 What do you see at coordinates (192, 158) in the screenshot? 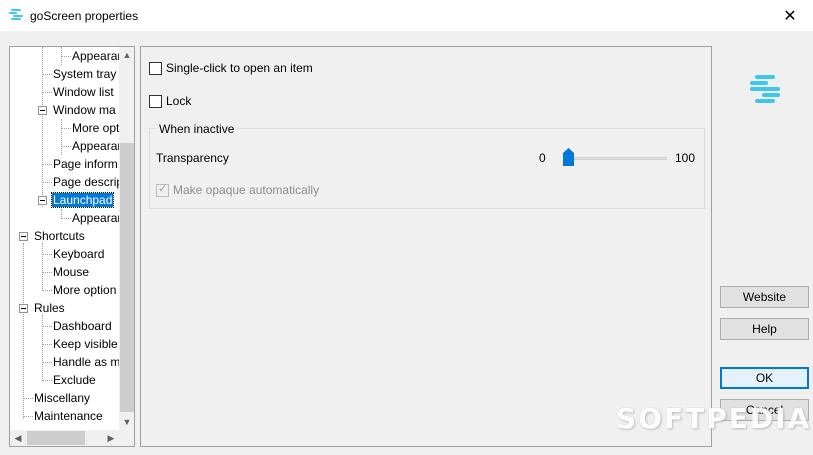
I see `transparency-label: Transparency` at bounding box center [192, 158].